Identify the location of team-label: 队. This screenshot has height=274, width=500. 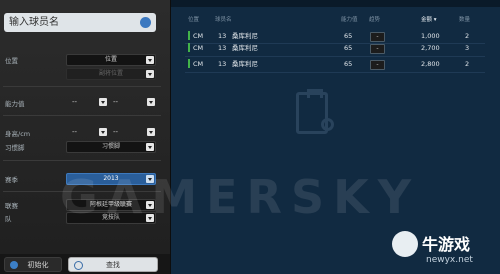
(8, 219).